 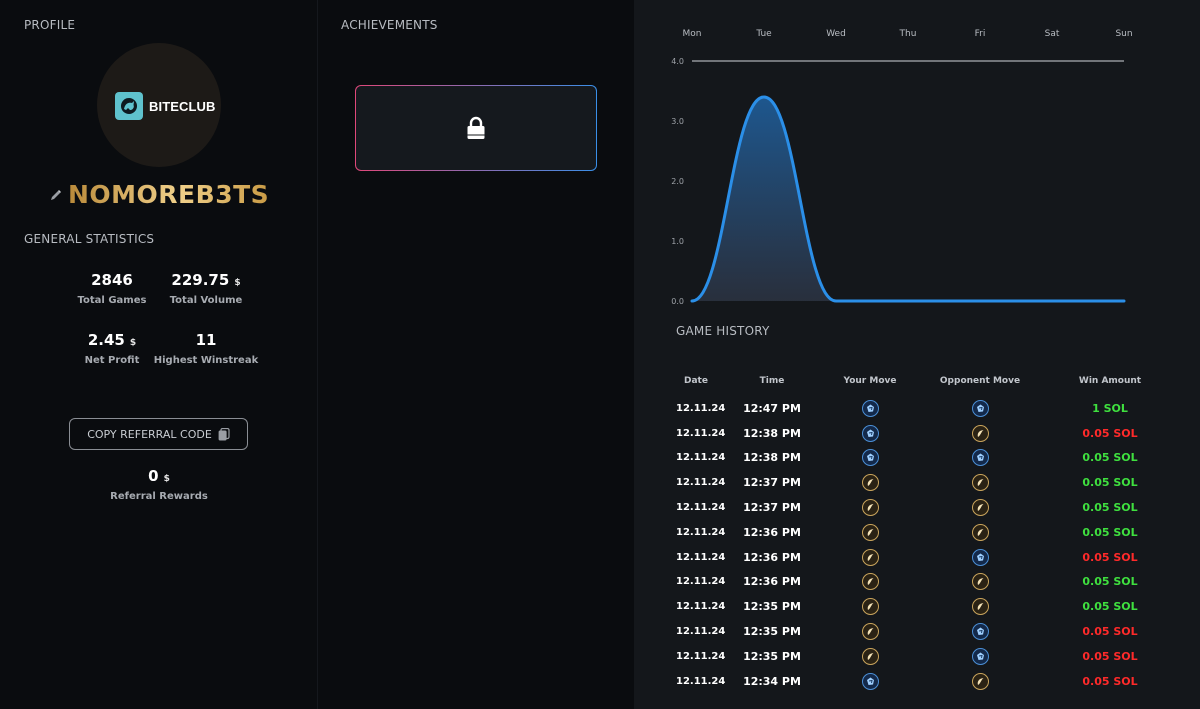 What do you see at coordinates (1052, 34) in the screenshot?
I see `x-tick-label: Sat` at bounding box center [1052, 34].